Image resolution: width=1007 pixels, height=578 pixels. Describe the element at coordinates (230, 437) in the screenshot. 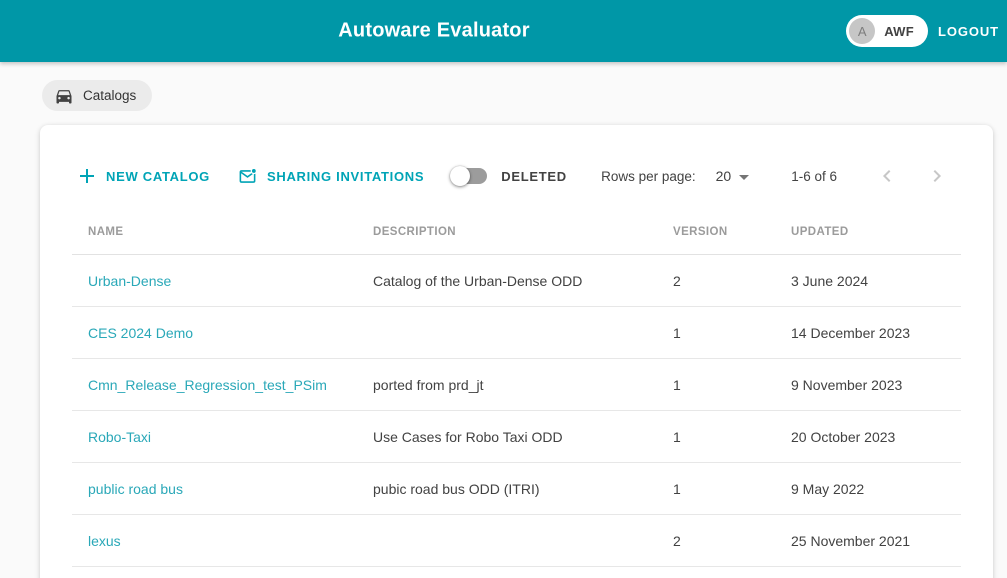

I see `catalog-name-link: Robo-Taxi` at that location.